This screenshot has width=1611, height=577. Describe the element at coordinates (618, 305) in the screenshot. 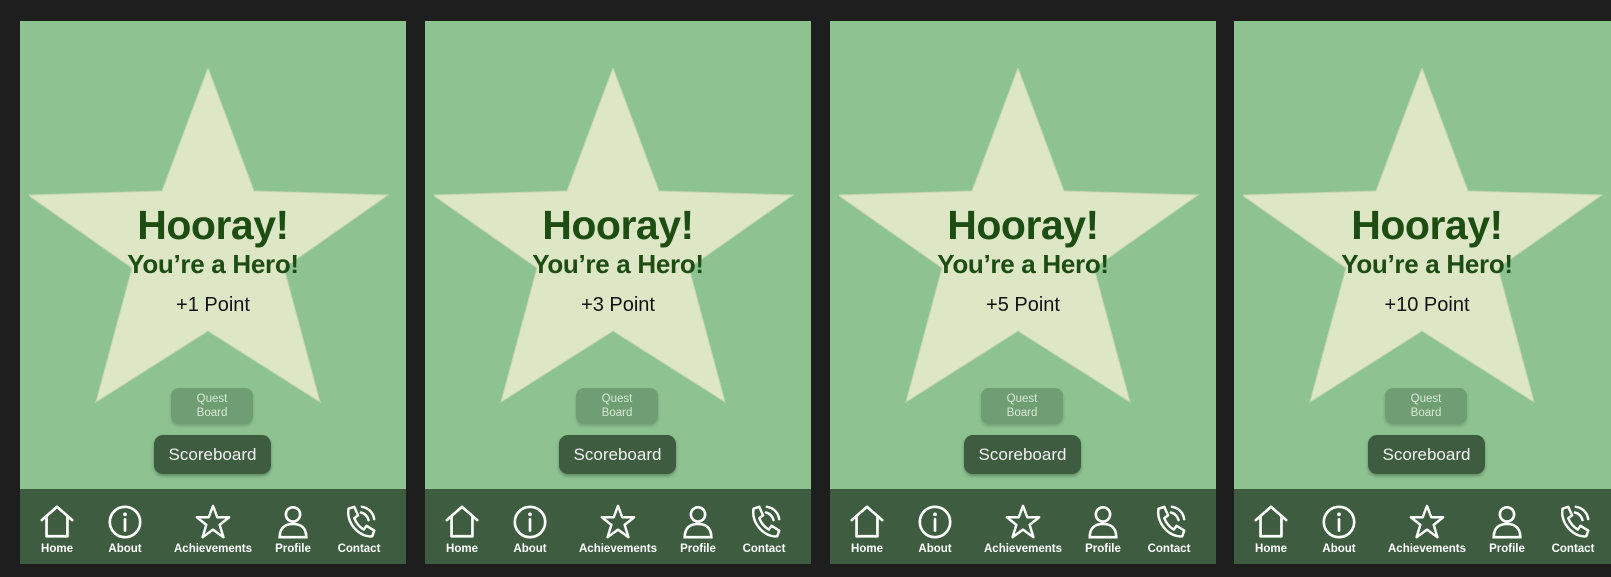

I see `points-awarded: +3 Point` at that location.